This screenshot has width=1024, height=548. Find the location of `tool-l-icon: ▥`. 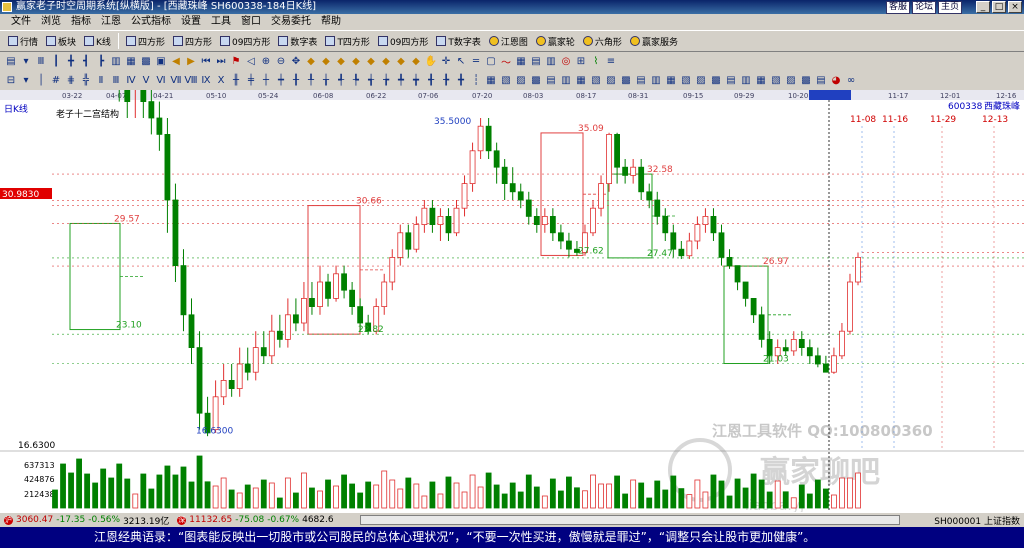

tool-l-icon: ▥ is located at coordinates (656, 81).